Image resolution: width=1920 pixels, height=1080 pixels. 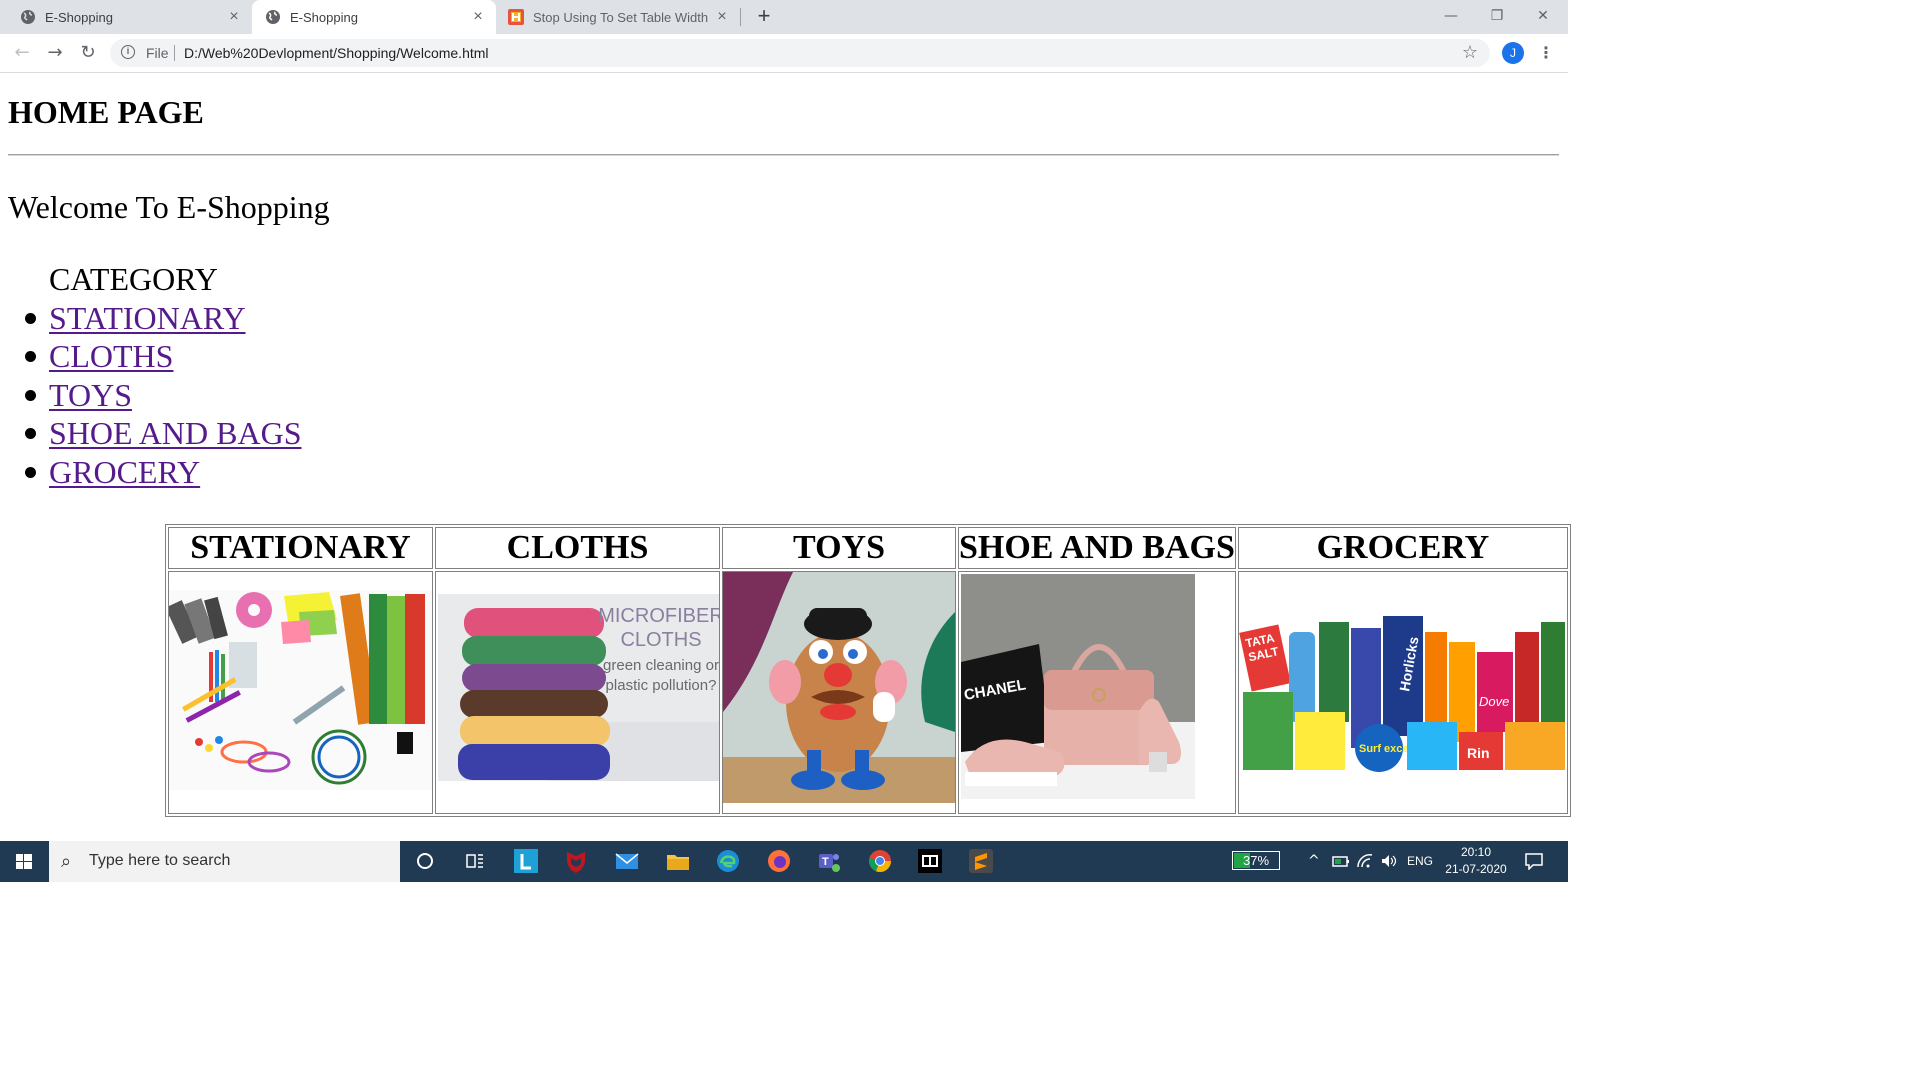 What do you see at coordinates (155, 395) in the screenshot?
I see `list-item: TOYS` at bounding box center [155, 395].